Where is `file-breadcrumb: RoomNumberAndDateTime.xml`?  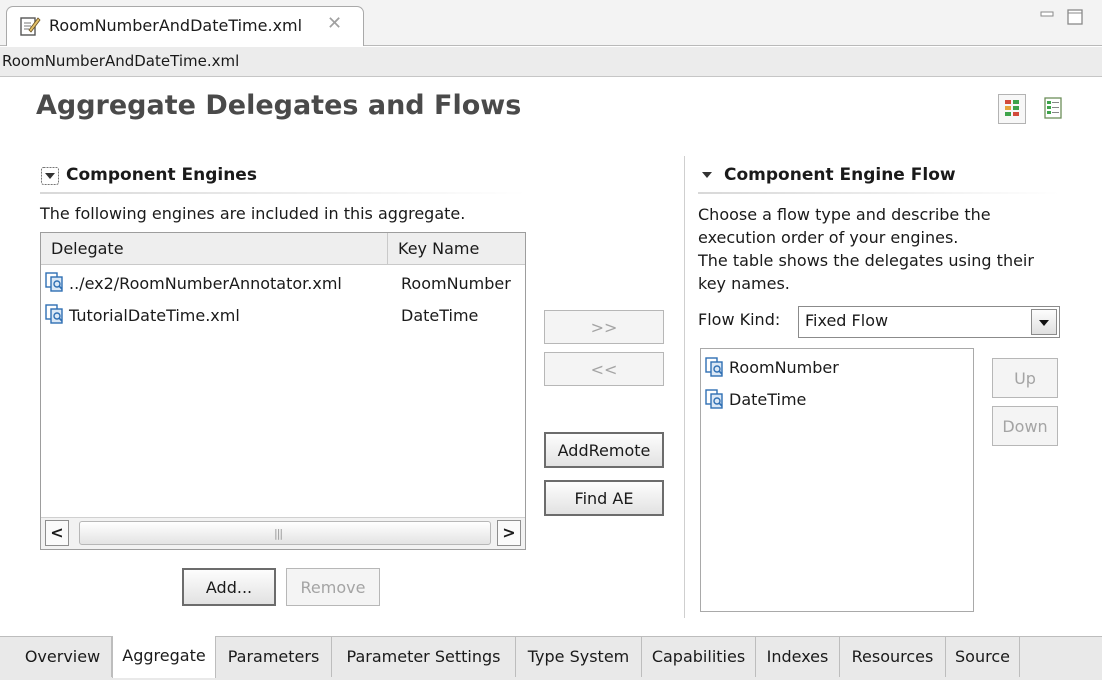 file-breadcrumb: RoomNumberAndDateTime.xml is located at coordinates (551, 62).